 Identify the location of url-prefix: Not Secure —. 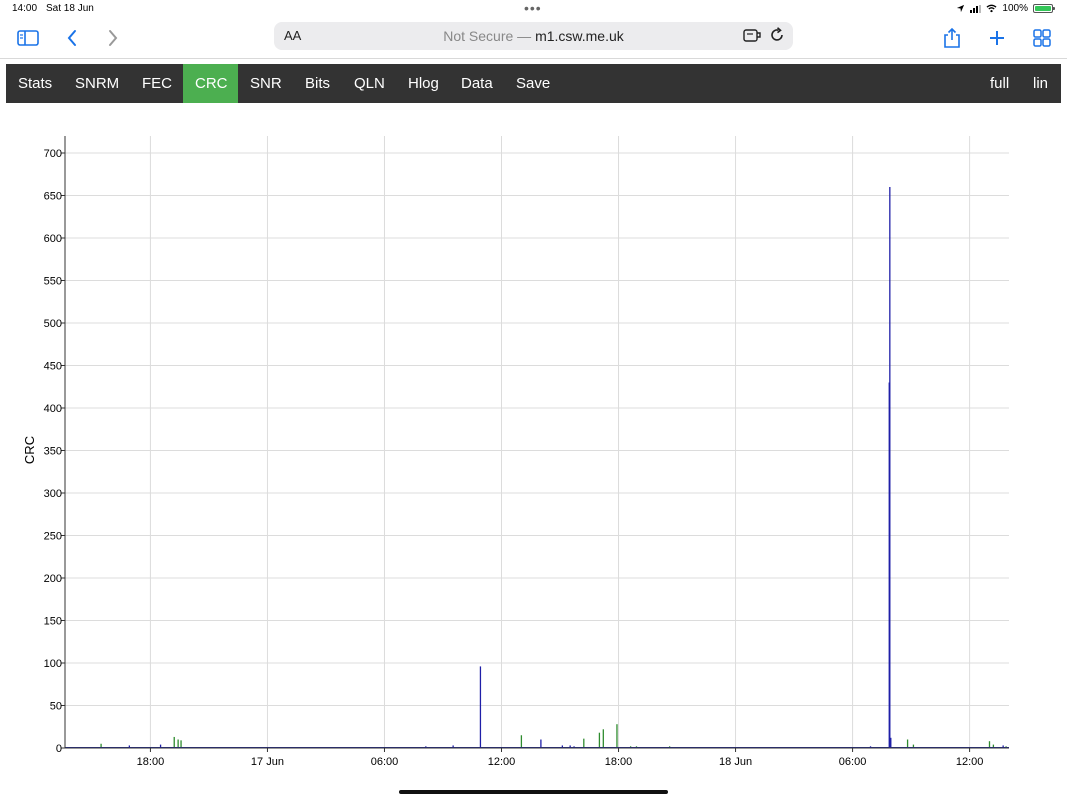
(489, 36).